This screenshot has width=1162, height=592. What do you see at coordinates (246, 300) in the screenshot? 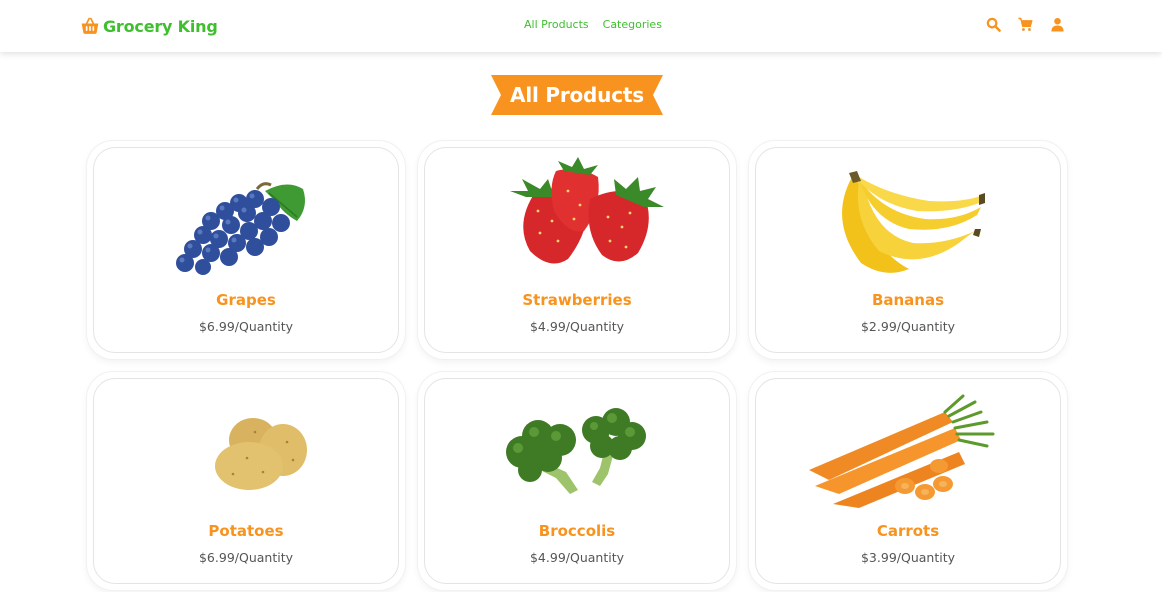
I see `product-name: Grapes` at bounding box center [246, 300].